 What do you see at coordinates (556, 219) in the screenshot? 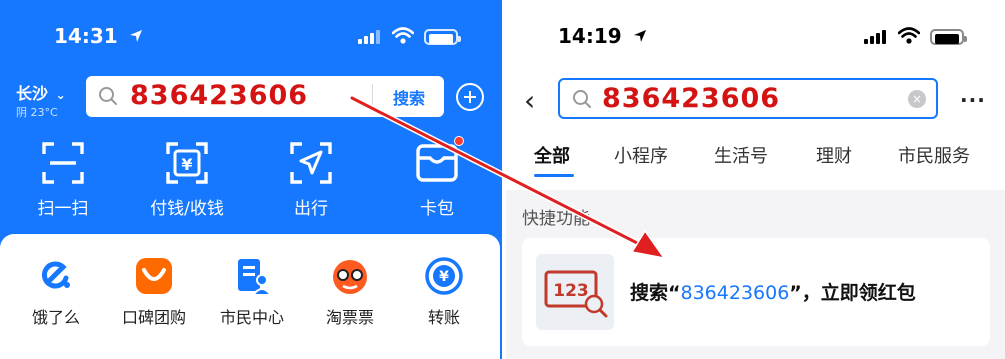
I see `section-title: 快捷功能` at bounding box center [556, 219].